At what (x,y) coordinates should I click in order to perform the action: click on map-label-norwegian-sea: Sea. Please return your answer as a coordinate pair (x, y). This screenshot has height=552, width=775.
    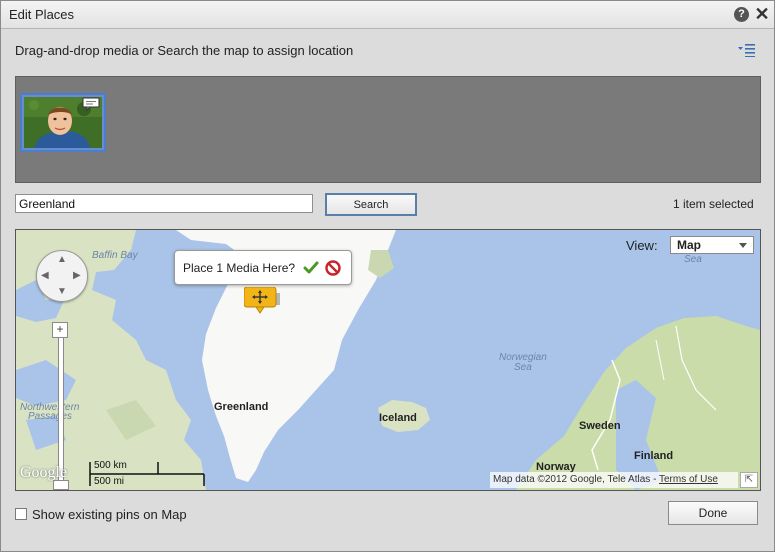
    Looking at the image, I should click on (523, 367).